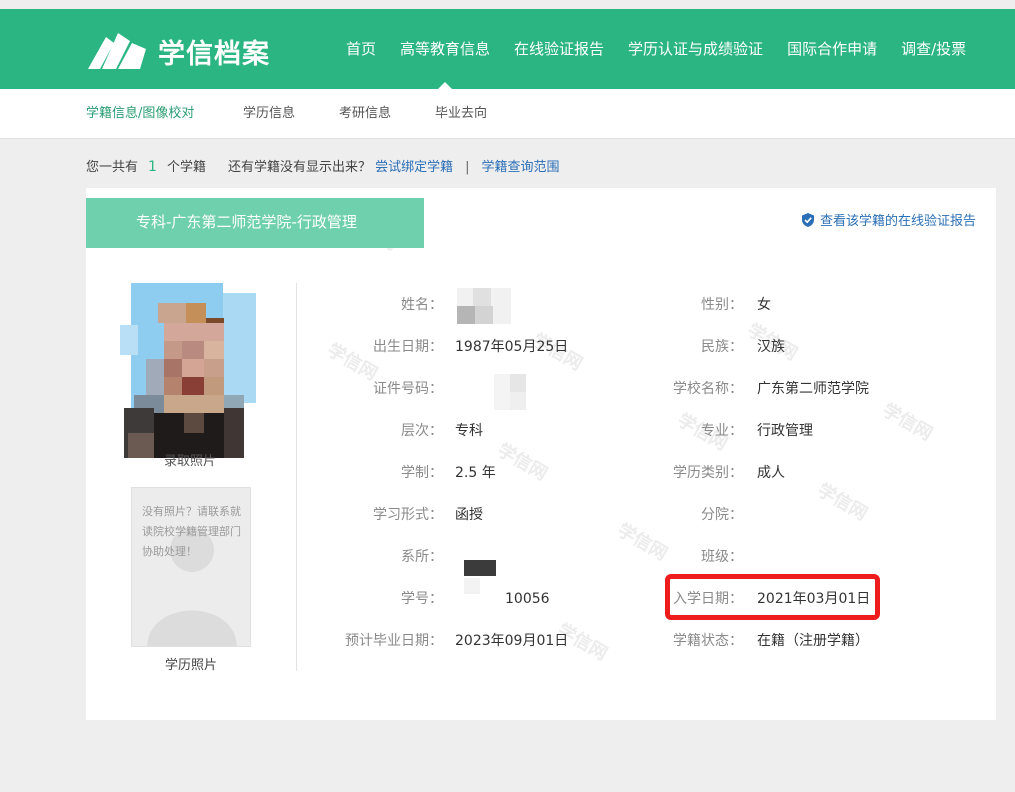  What do you see at coordinates (364, 431) in the screenshot?
I see `field-level: 层次：` at bounding box center [364, 431].